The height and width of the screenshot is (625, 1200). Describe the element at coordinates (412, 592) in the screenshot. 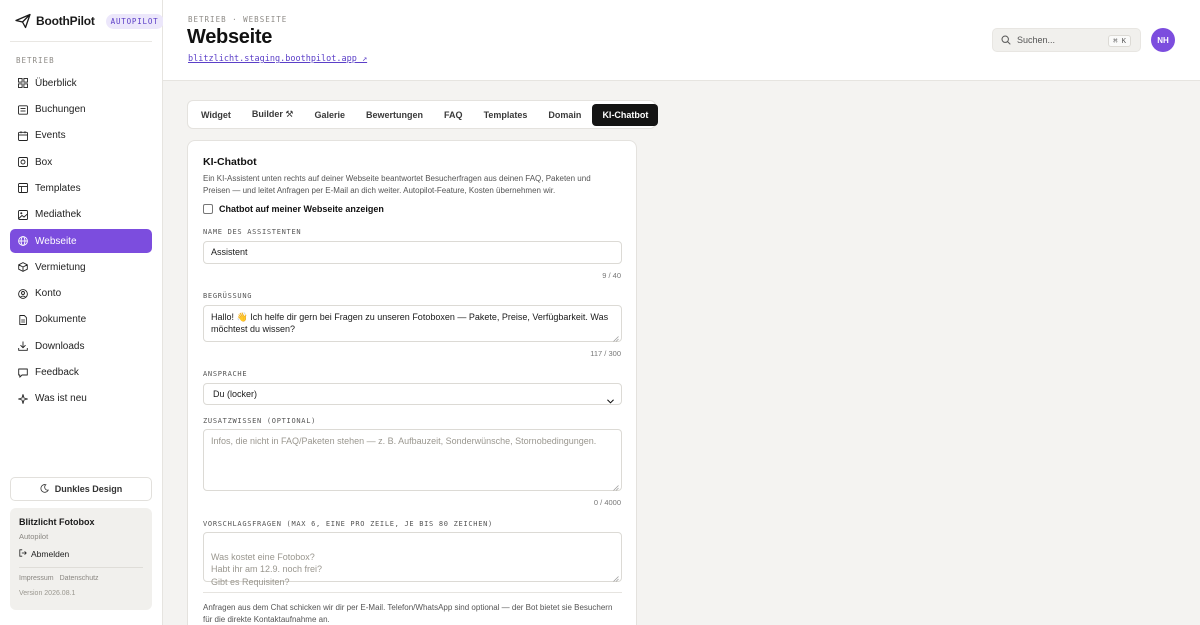

I see `section-divider` at that location.